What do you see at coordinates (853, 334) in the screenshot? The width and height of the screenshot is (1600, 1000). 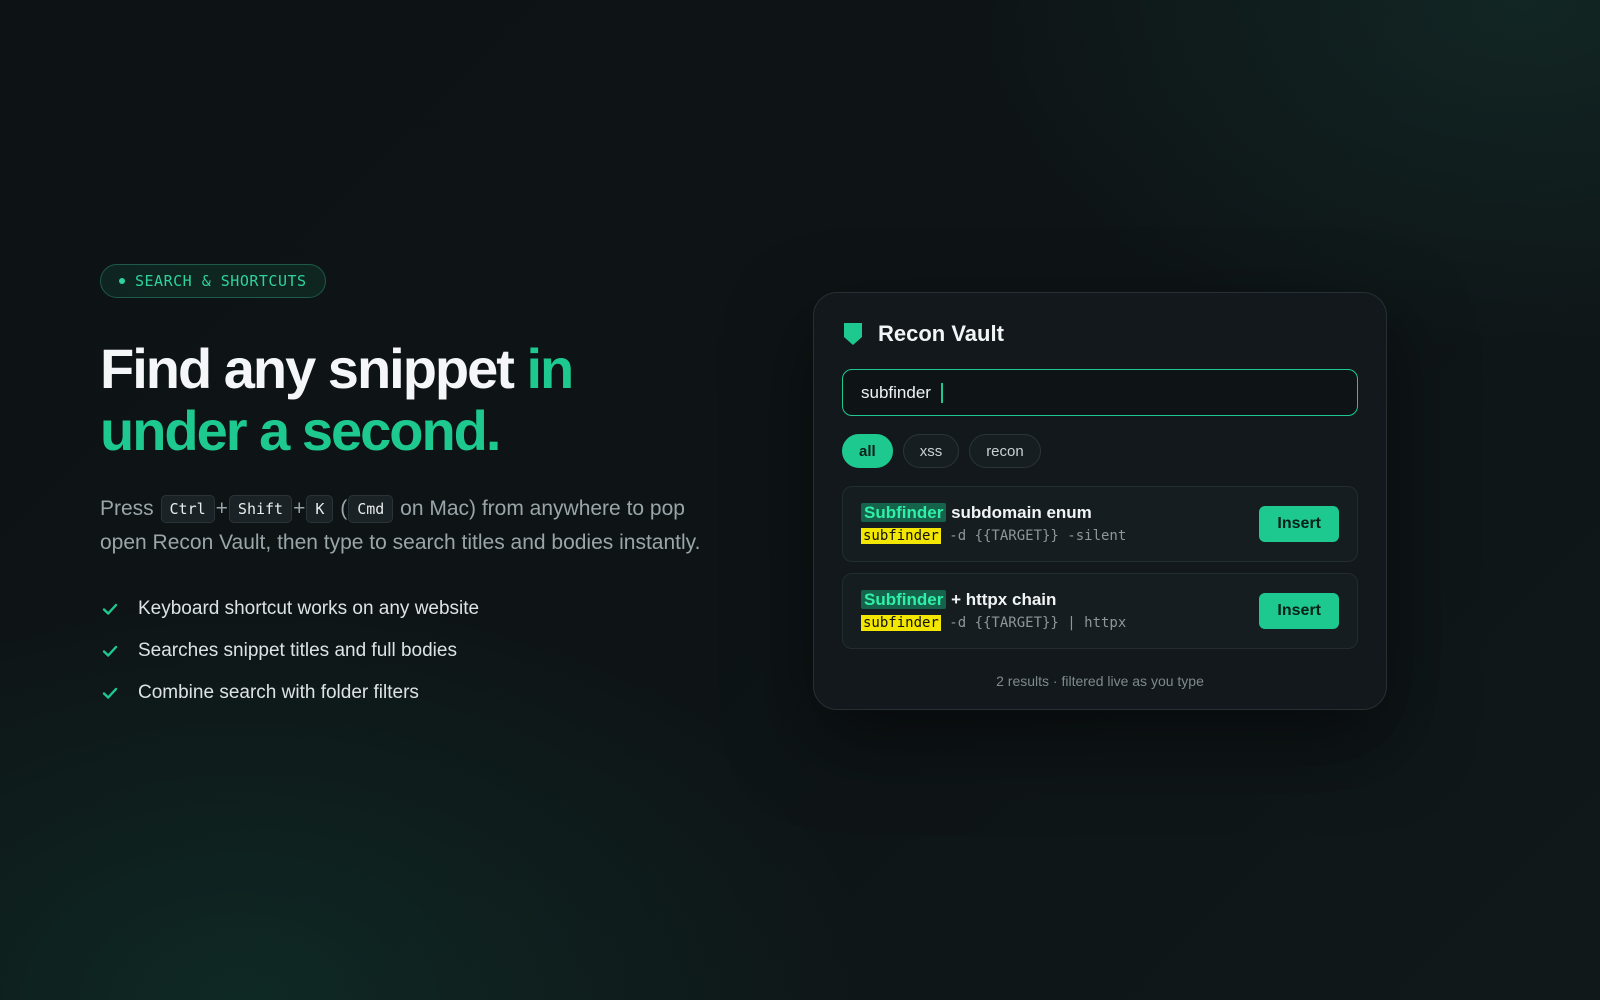 I see `shield-icon` at bounding box center [853, 334].